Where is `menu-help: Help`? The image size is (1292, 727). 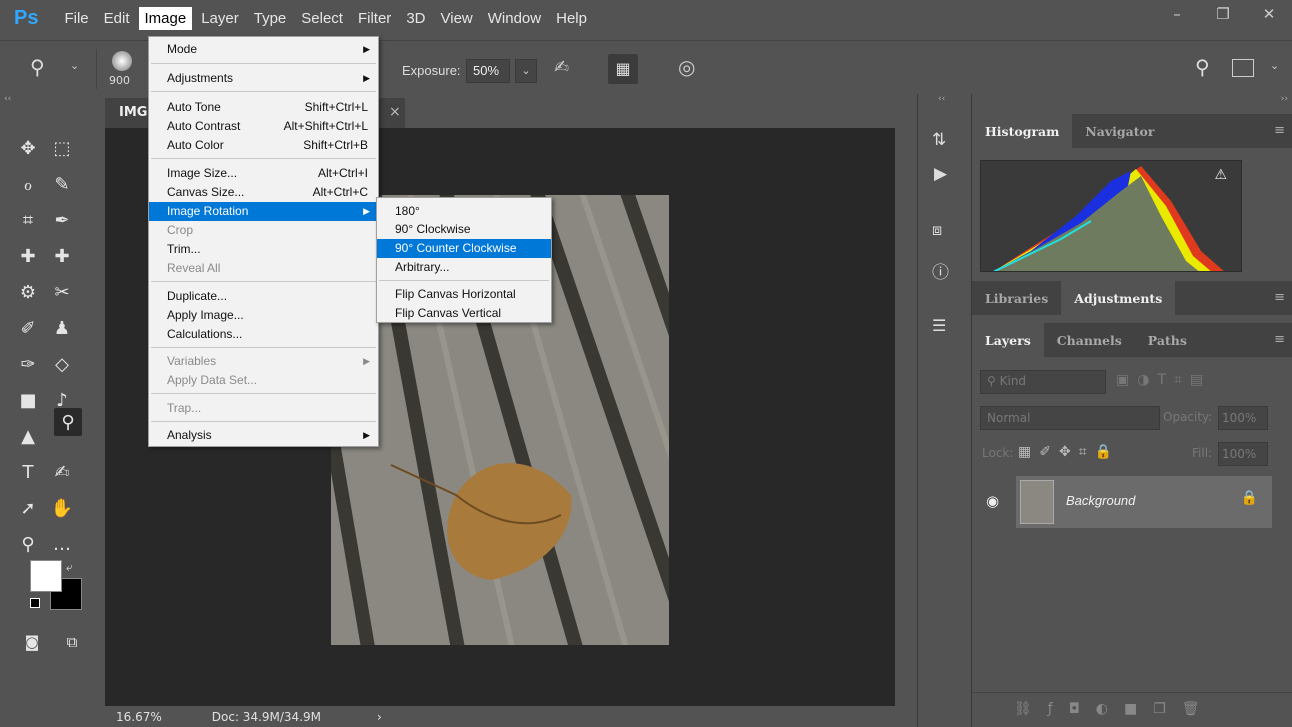
menu-help: Help is located at coordinates (571, 18).